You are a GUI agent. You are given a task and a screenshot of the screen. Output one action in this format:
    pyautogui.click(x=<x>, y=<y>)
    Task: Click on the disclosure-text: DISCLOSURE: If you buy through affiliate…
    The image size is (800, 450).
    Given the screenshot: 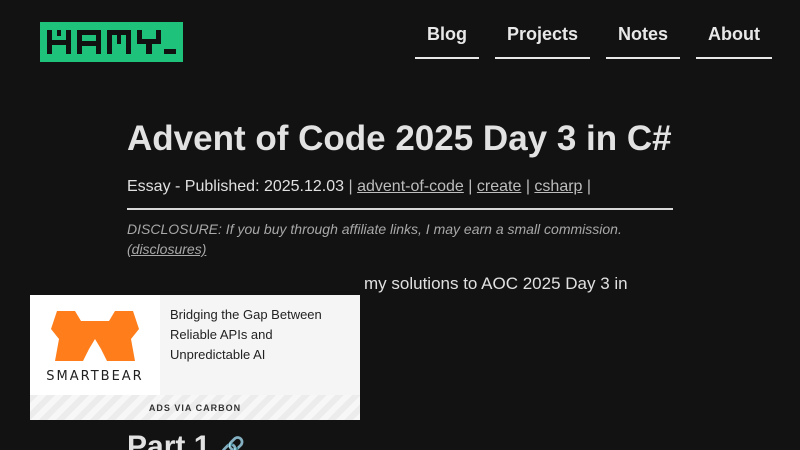 What is the action you would take?
    pyautogui.click(x=374, y=229)
    